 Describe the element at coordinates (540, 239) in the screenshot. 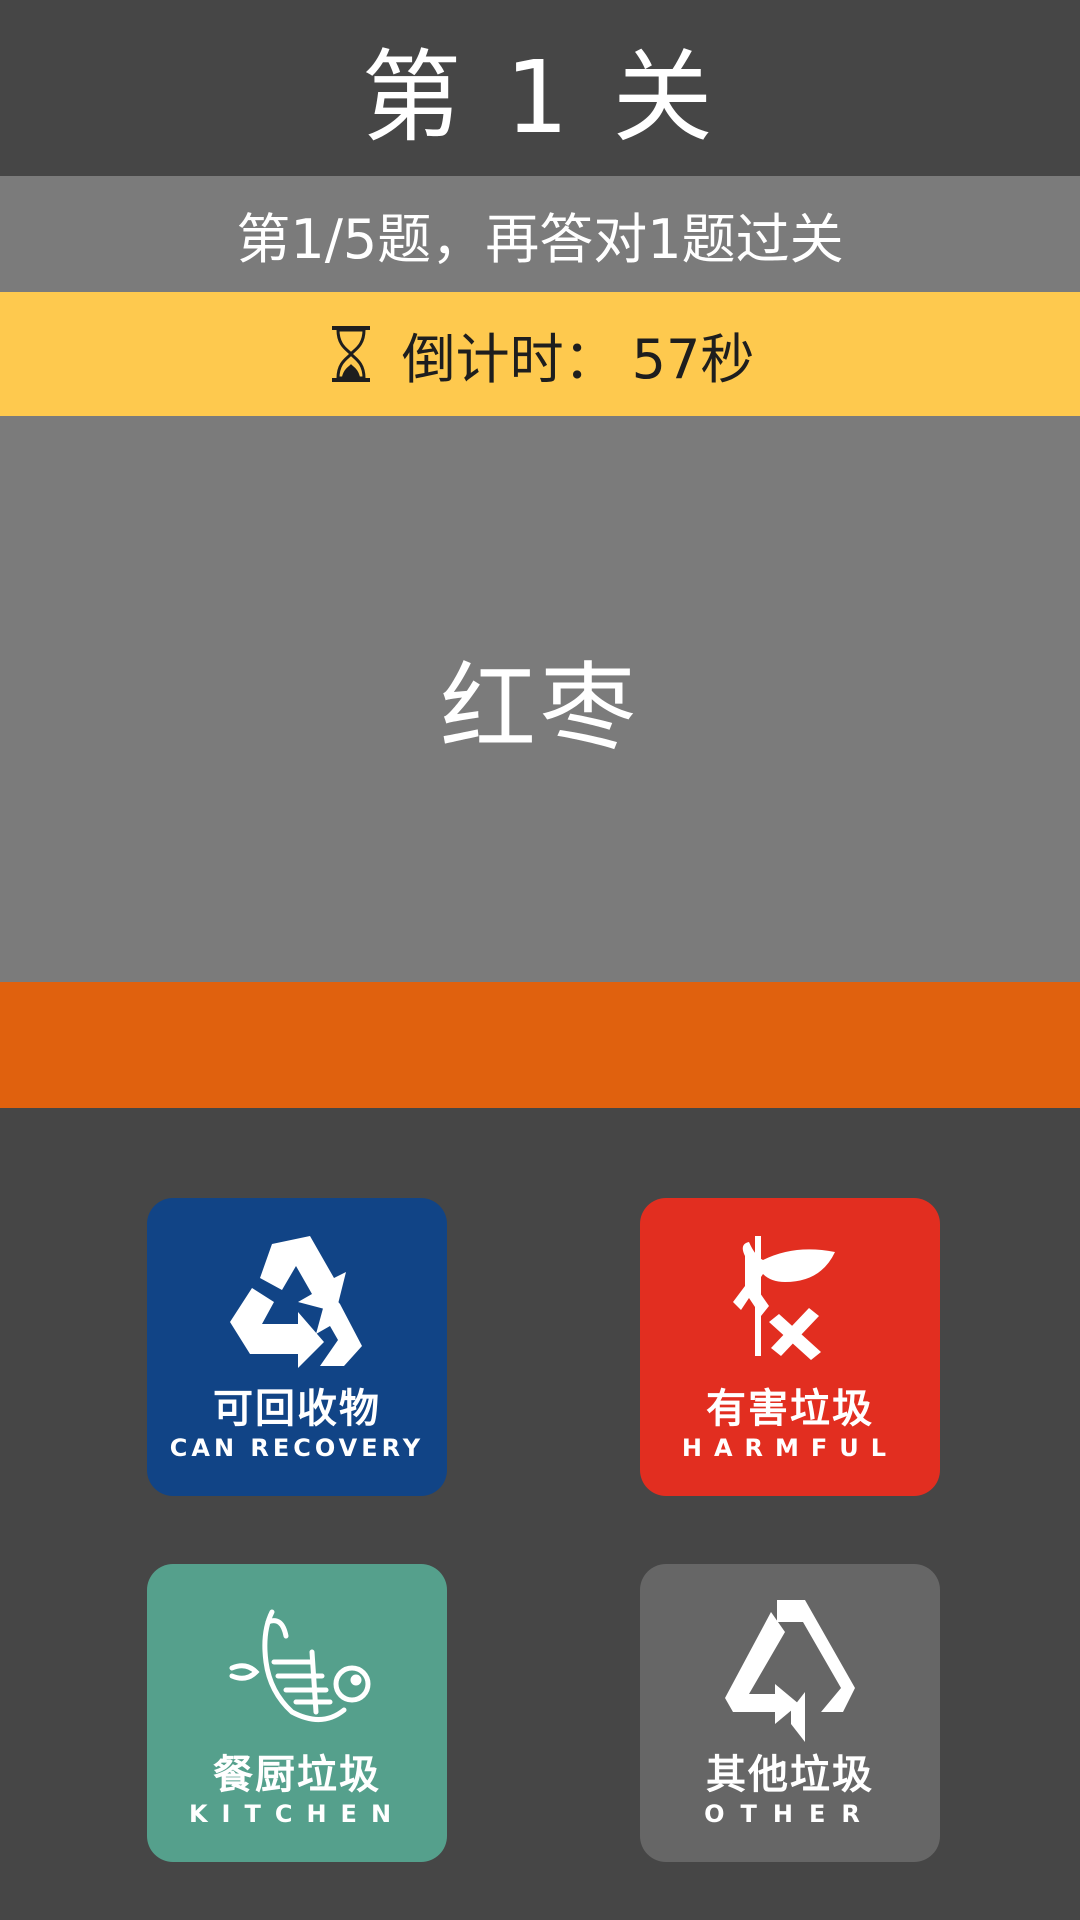

I see `progress-text: 第1/5题，再答对1题过关` at that location.